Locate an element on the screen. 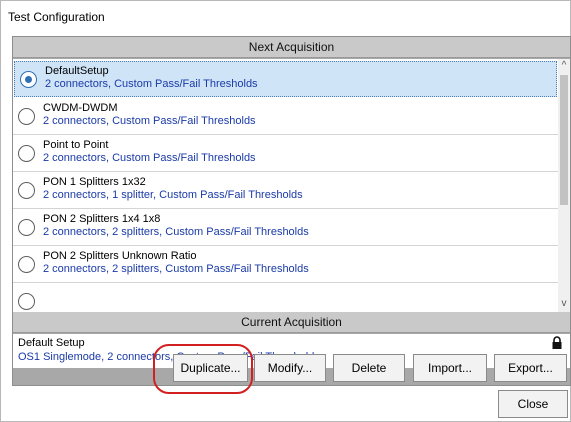 The height and width of the screenshot is (422, 571). window-title: Test Configuration is located at coordinates (56, 17).